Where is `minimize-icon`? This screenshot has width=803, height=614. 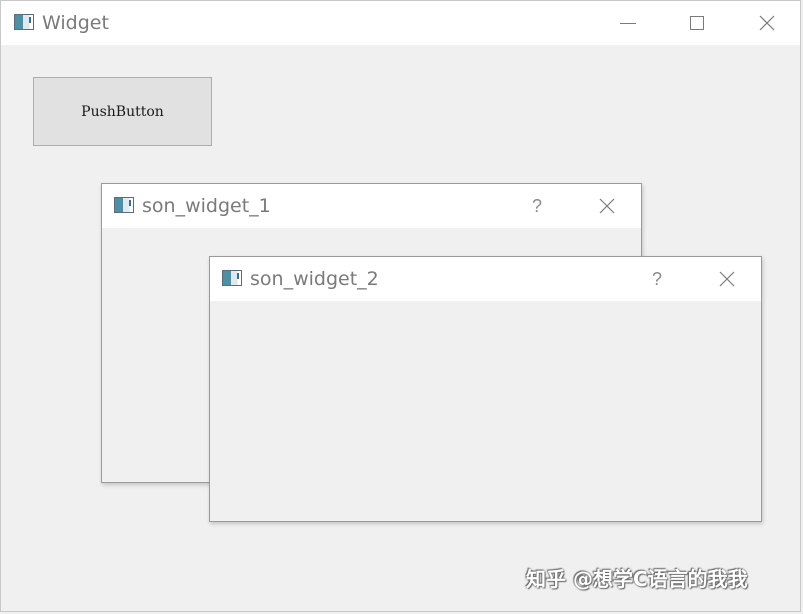
minimize-icon is located at coordinates (628, 23).